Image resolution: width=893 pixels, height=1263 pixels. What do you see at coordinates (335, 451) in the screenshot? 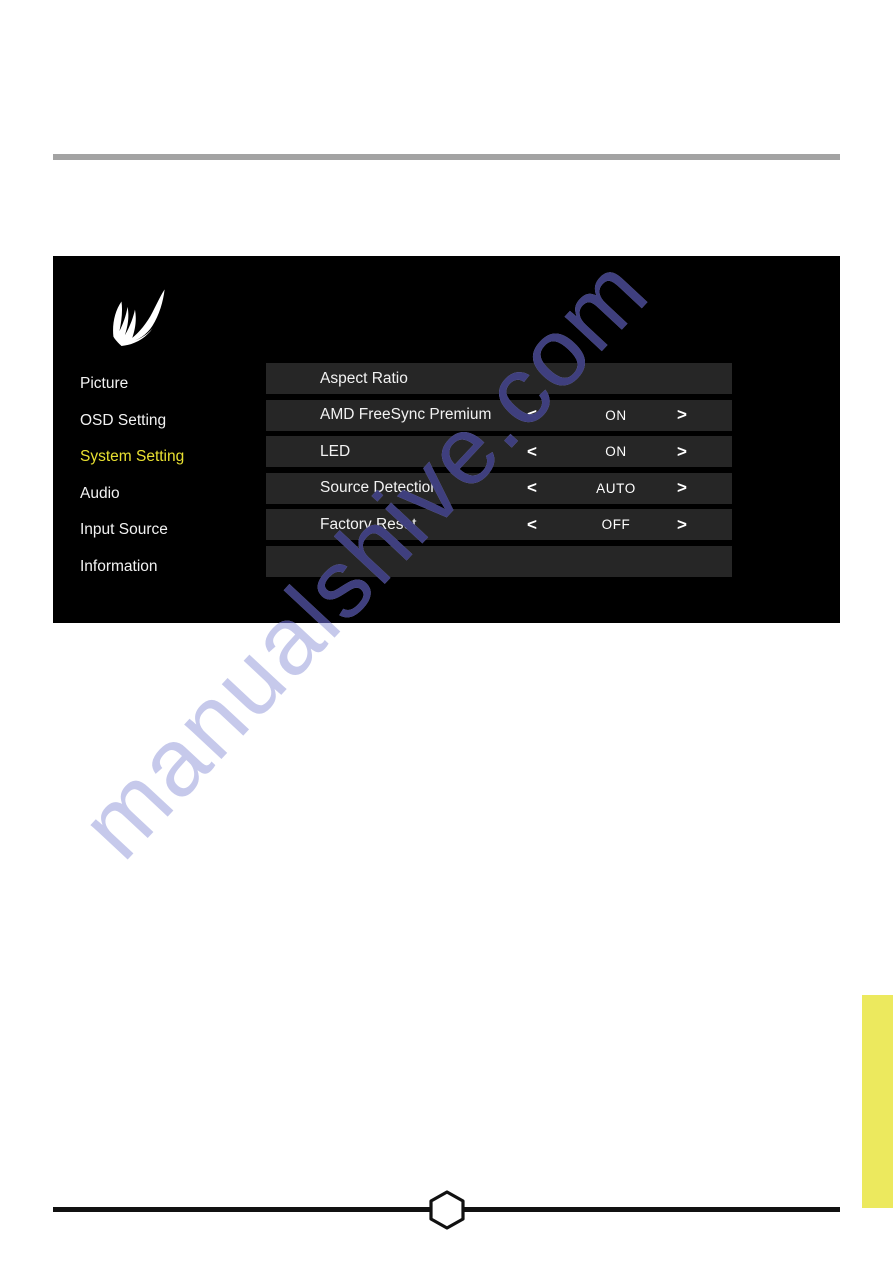
I see `osd-row-label: LED` at bounding box center [335, 451].